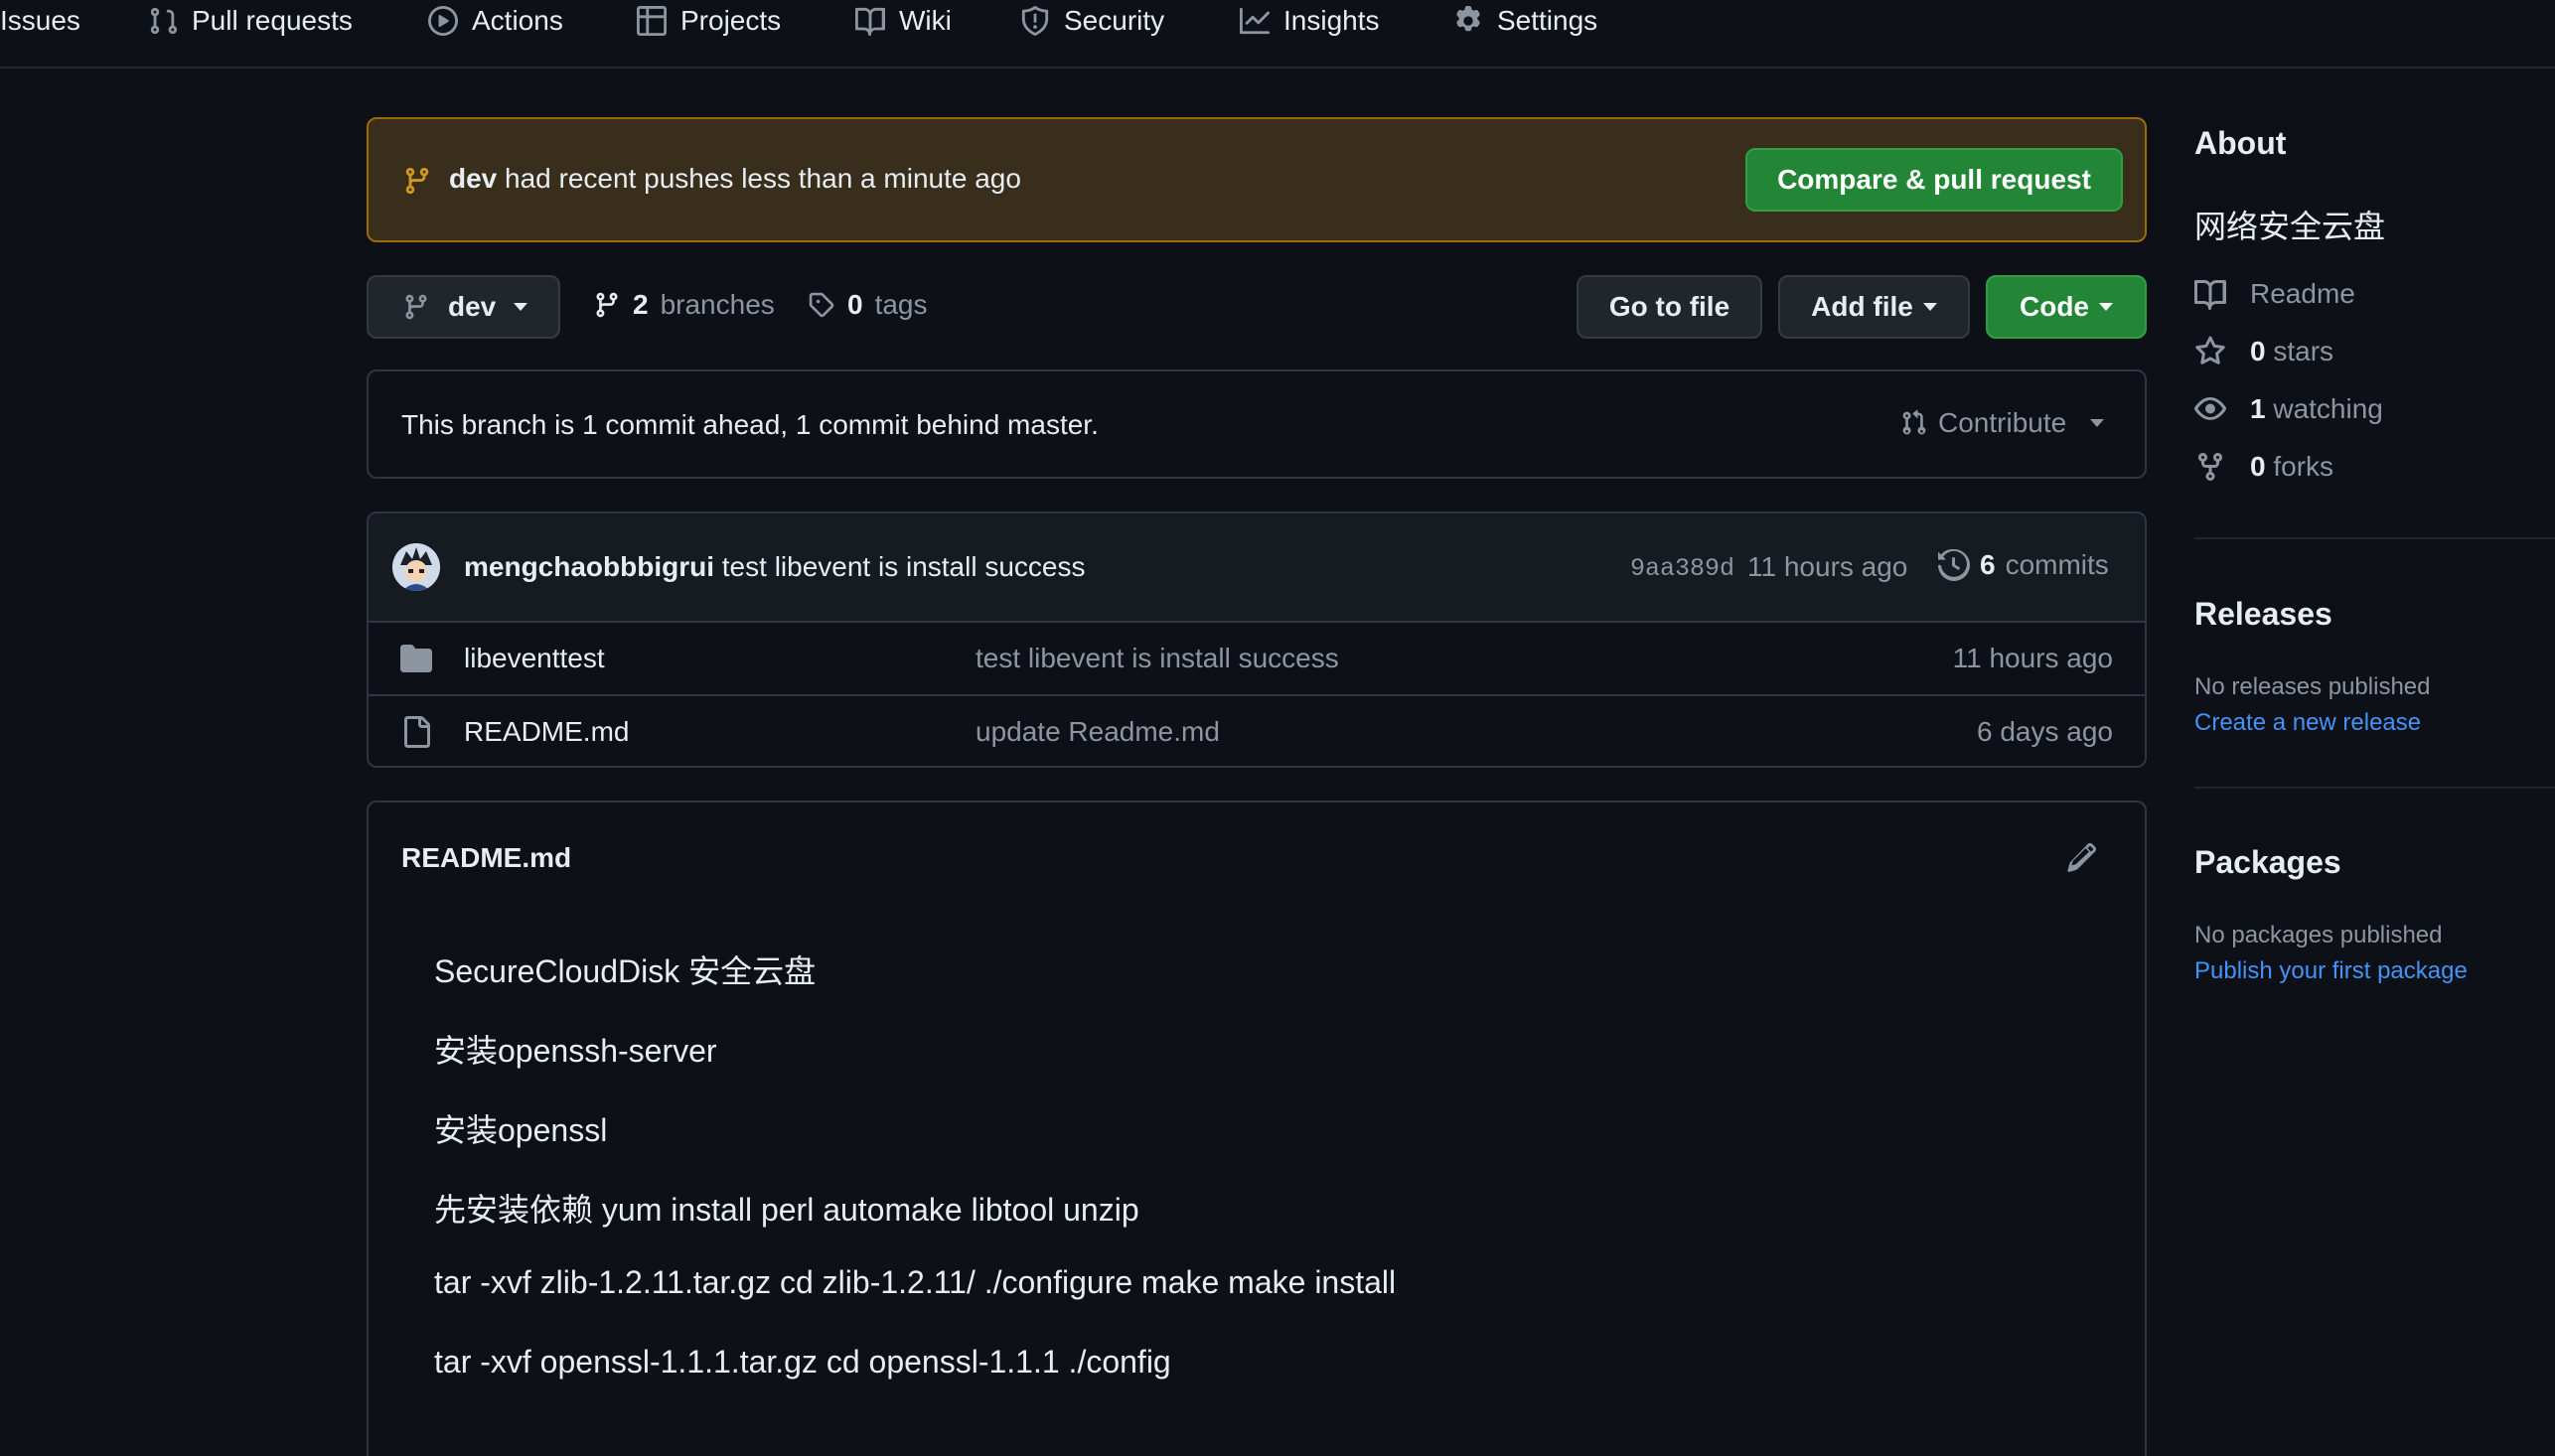 The width and height of the screenshot is (2555, 1456). I want to click on tags-count: 0, so click(855, 304).